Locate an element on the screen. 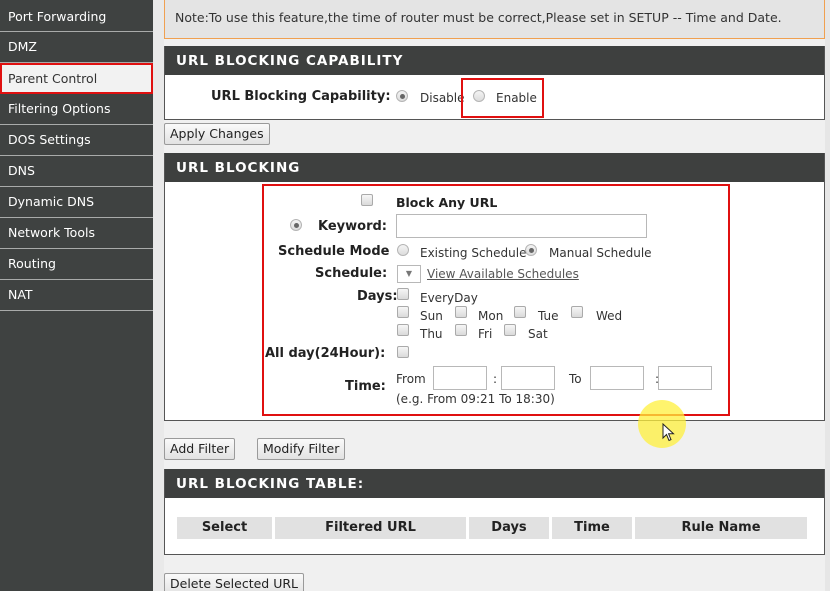  column-rule-name: Rule Name is located at coordinates (721, 528).